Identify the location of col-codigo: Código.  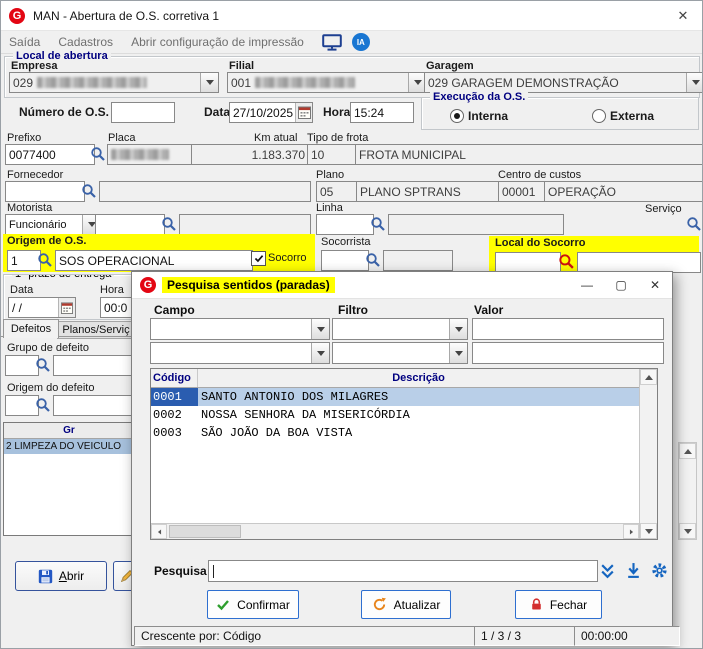
(174, 378).